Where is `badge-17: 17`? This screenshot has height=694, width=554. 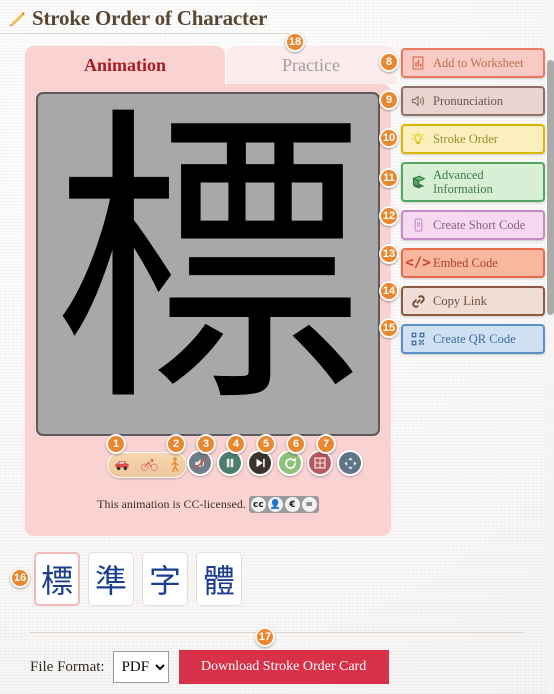
badge-17: 17 is located at coordinates (265, 637).